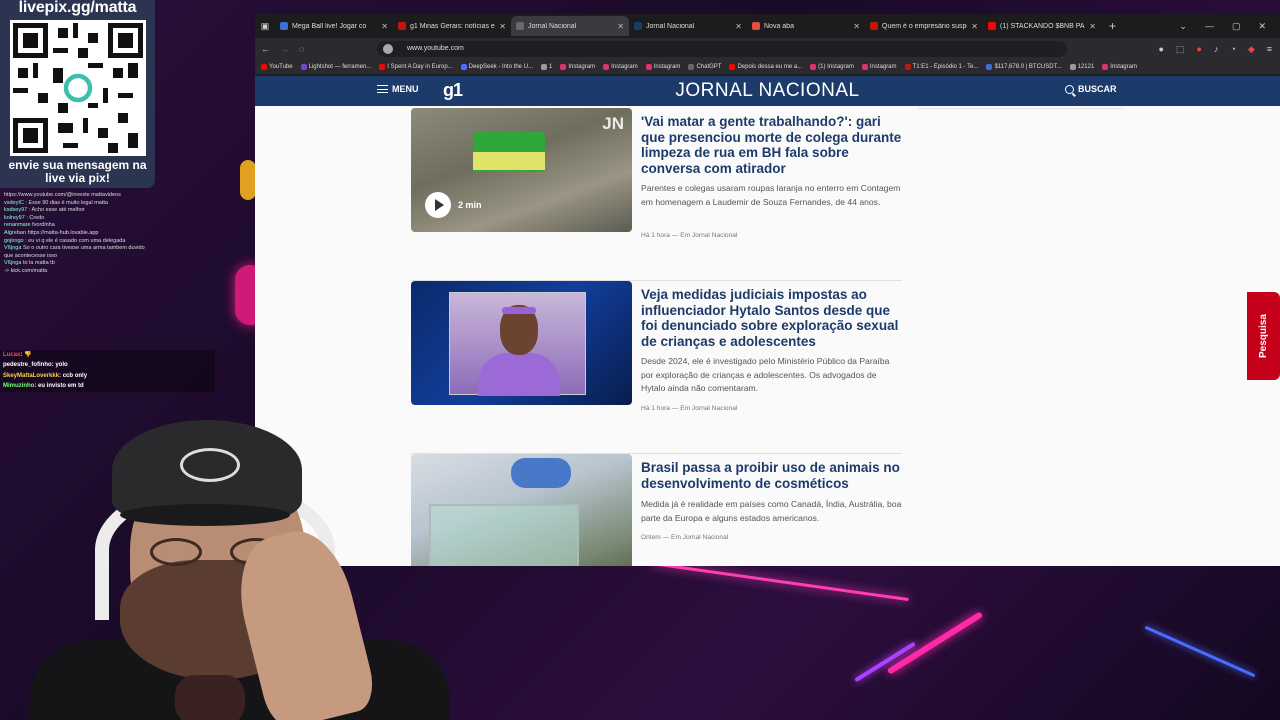  What do you see at coordinates (767, 91) in the screenshot?
I see `page-title: JORNAL NACIONAL` at bounding box center [767, 91].